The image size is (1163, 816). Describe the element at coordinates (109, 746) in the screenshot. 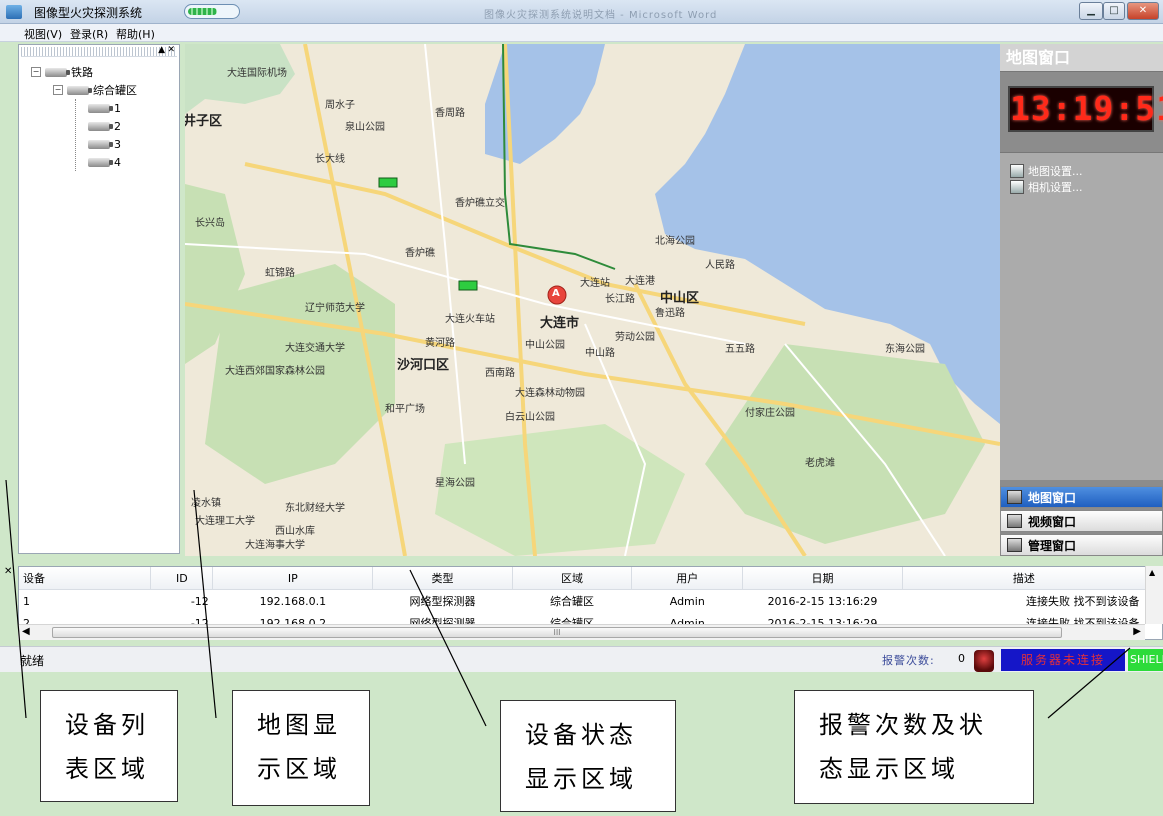

I see `annotation-device-list: 设备列 表区域` at that location.